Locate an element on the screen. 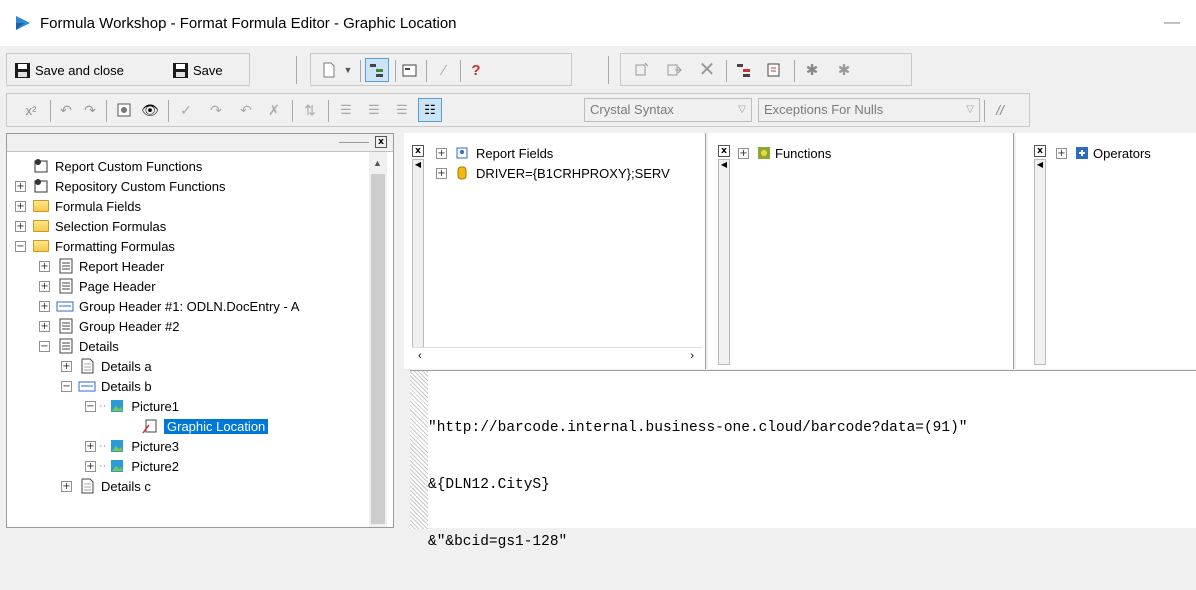 The width and height of the screenshot is (1196, 590). minimize-button: — is located at coordinates (1172, 23).